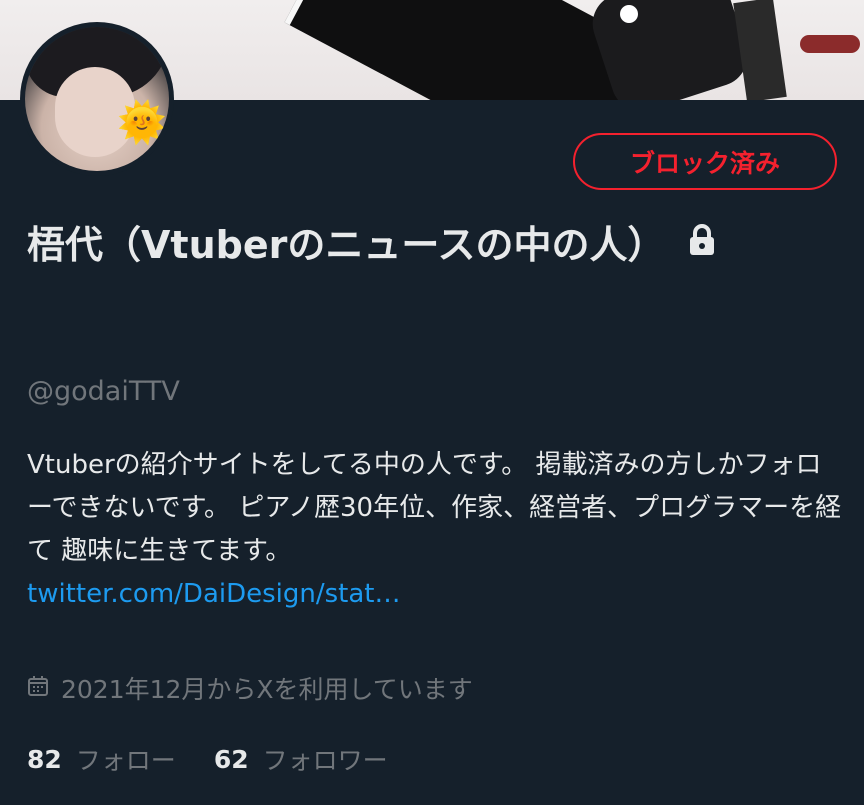 The width and height of the screenshot is (864, 805). What do you see at coordinates (702, 244) in the screenshot?
I see `lock-icon` at bounding box center [702, 244].